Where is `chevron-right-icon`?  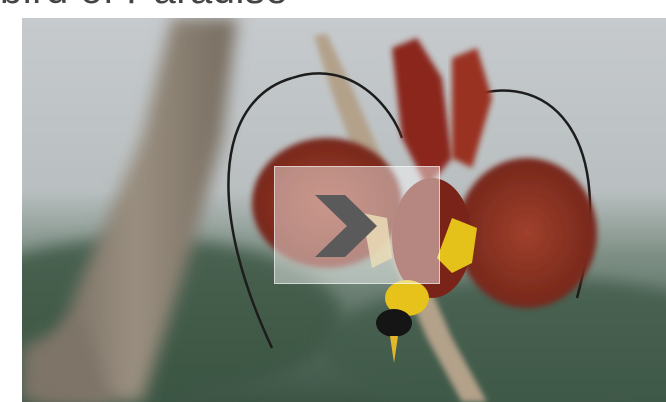 chevron-right-icon is located at coordinates (346, 226).